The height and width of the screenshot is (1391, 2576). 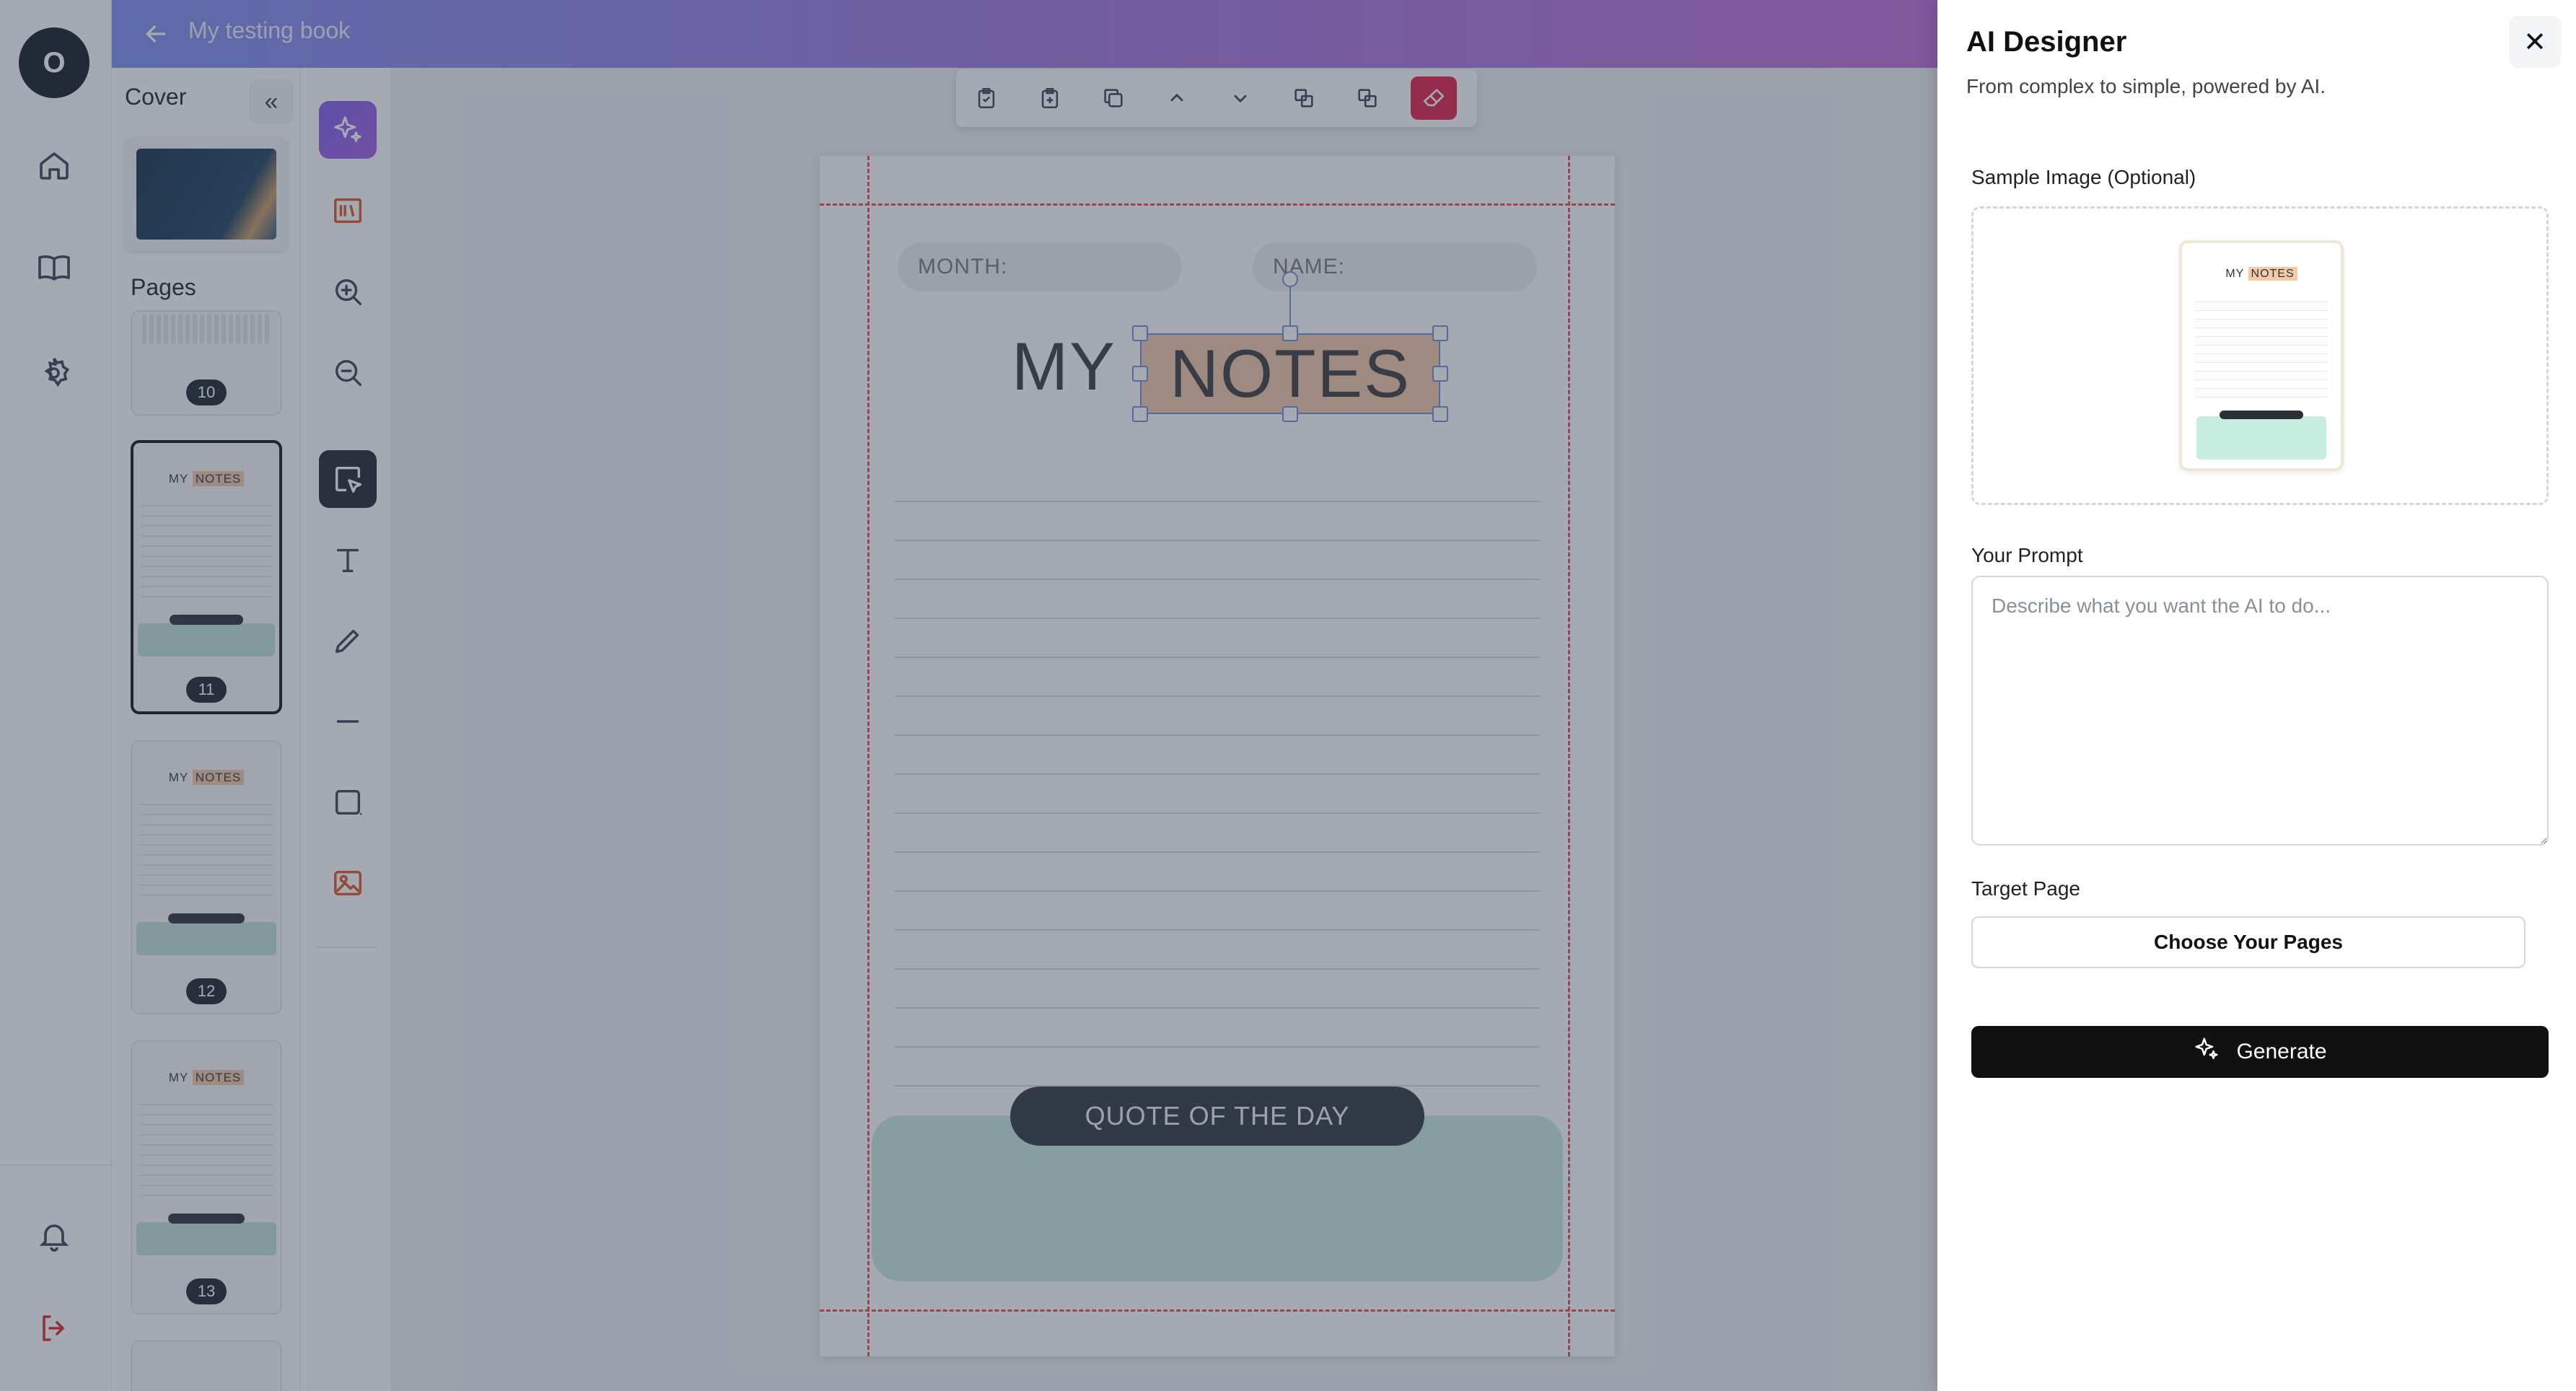 What do you see at coordinates (2535, 42) in the screenshot?
I see `close-button: ✕` at bounding box center [2535, 42].